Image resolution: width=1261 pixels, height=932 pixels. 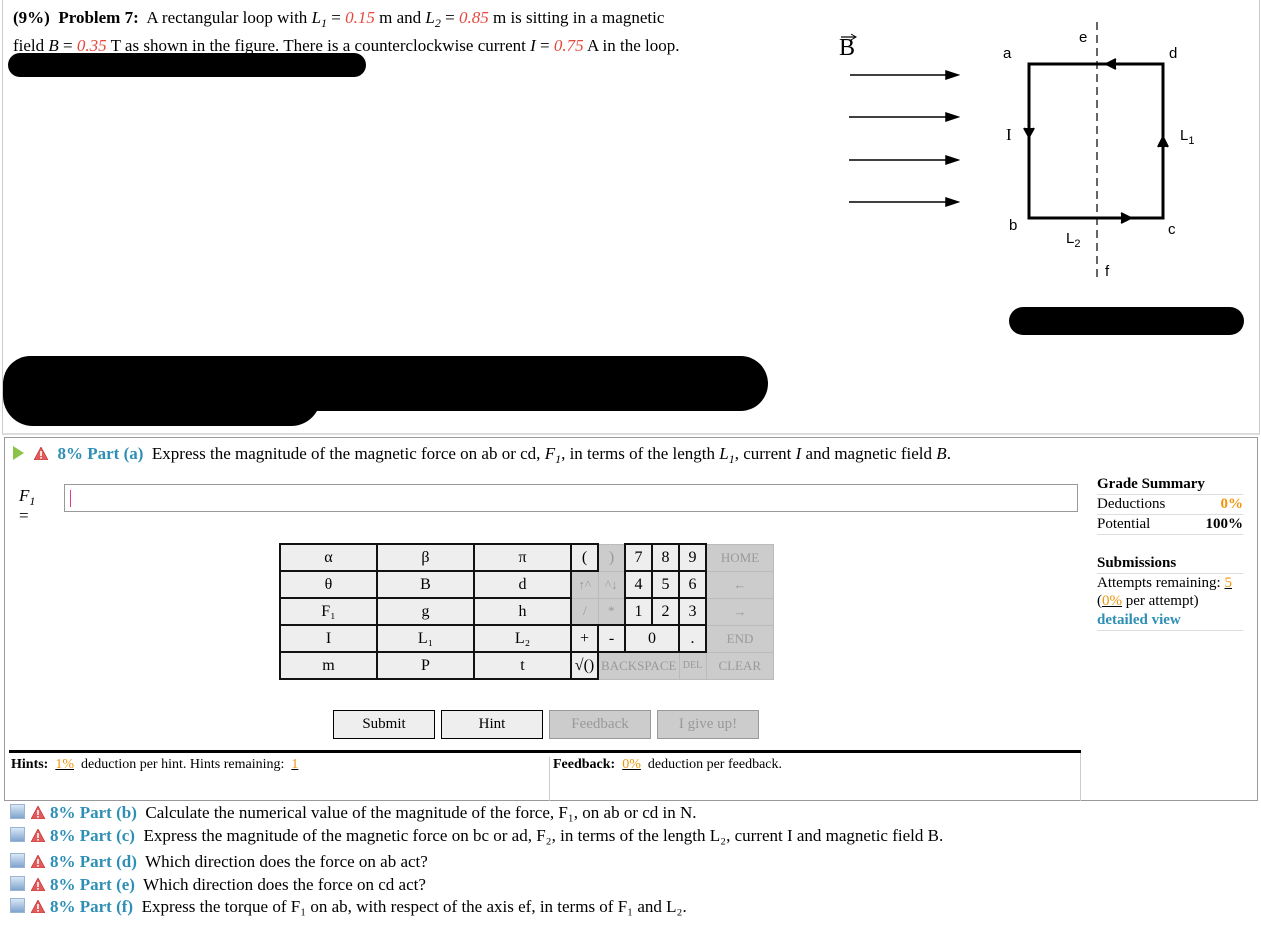 I want to click on length-L2-label: L2, so click(x=1073, y=240).